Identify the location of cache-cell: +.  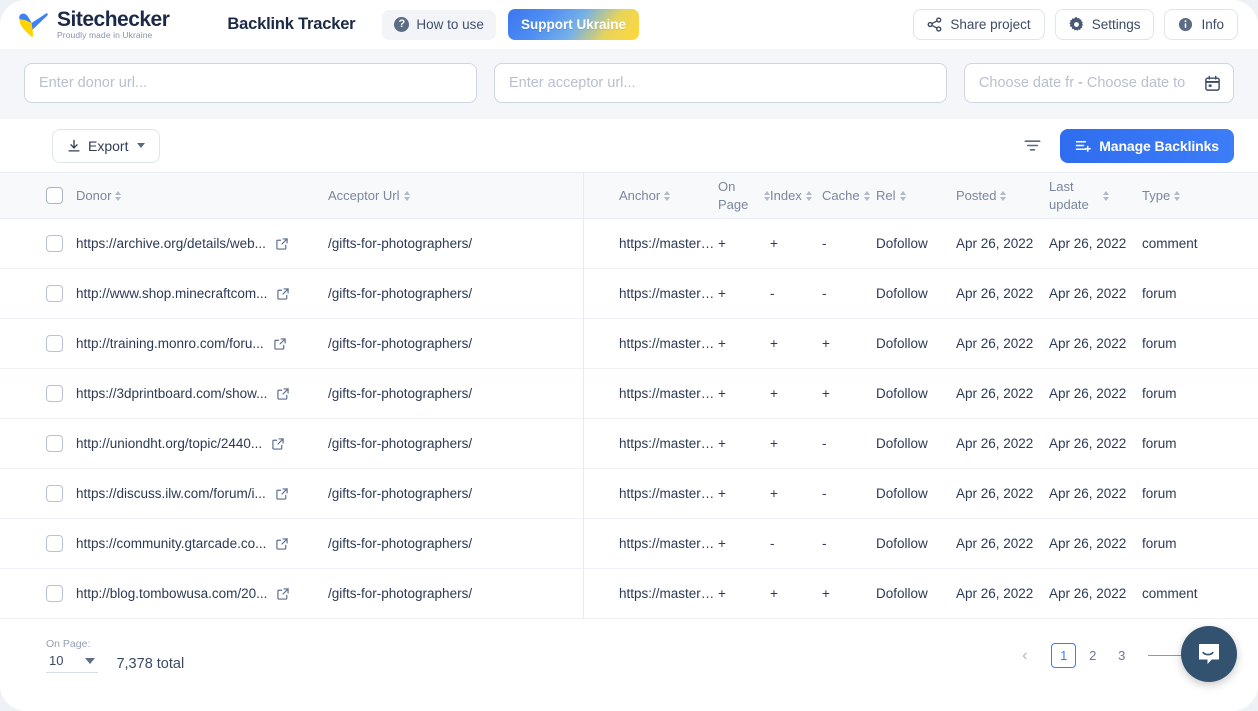
(849, 593).